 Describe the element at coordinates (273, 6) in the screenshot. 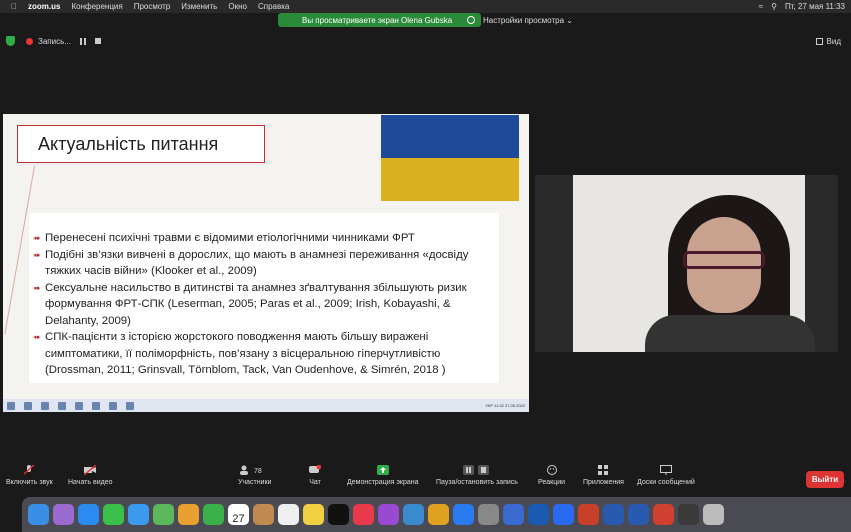

I see `menu-help: Справка` at that location.